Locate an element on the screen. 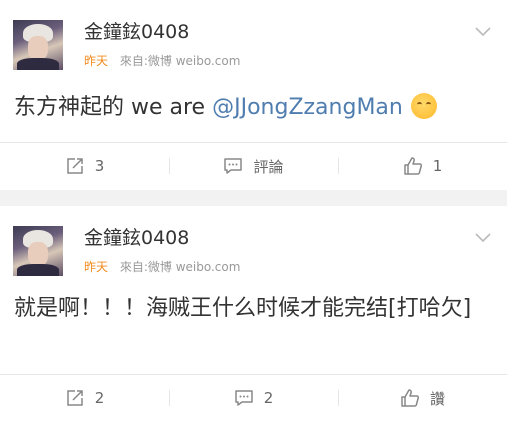 Image resolution: width=507 pixels, height=422 pixels. repost-button: 3 is located at coordinates (84, 166).